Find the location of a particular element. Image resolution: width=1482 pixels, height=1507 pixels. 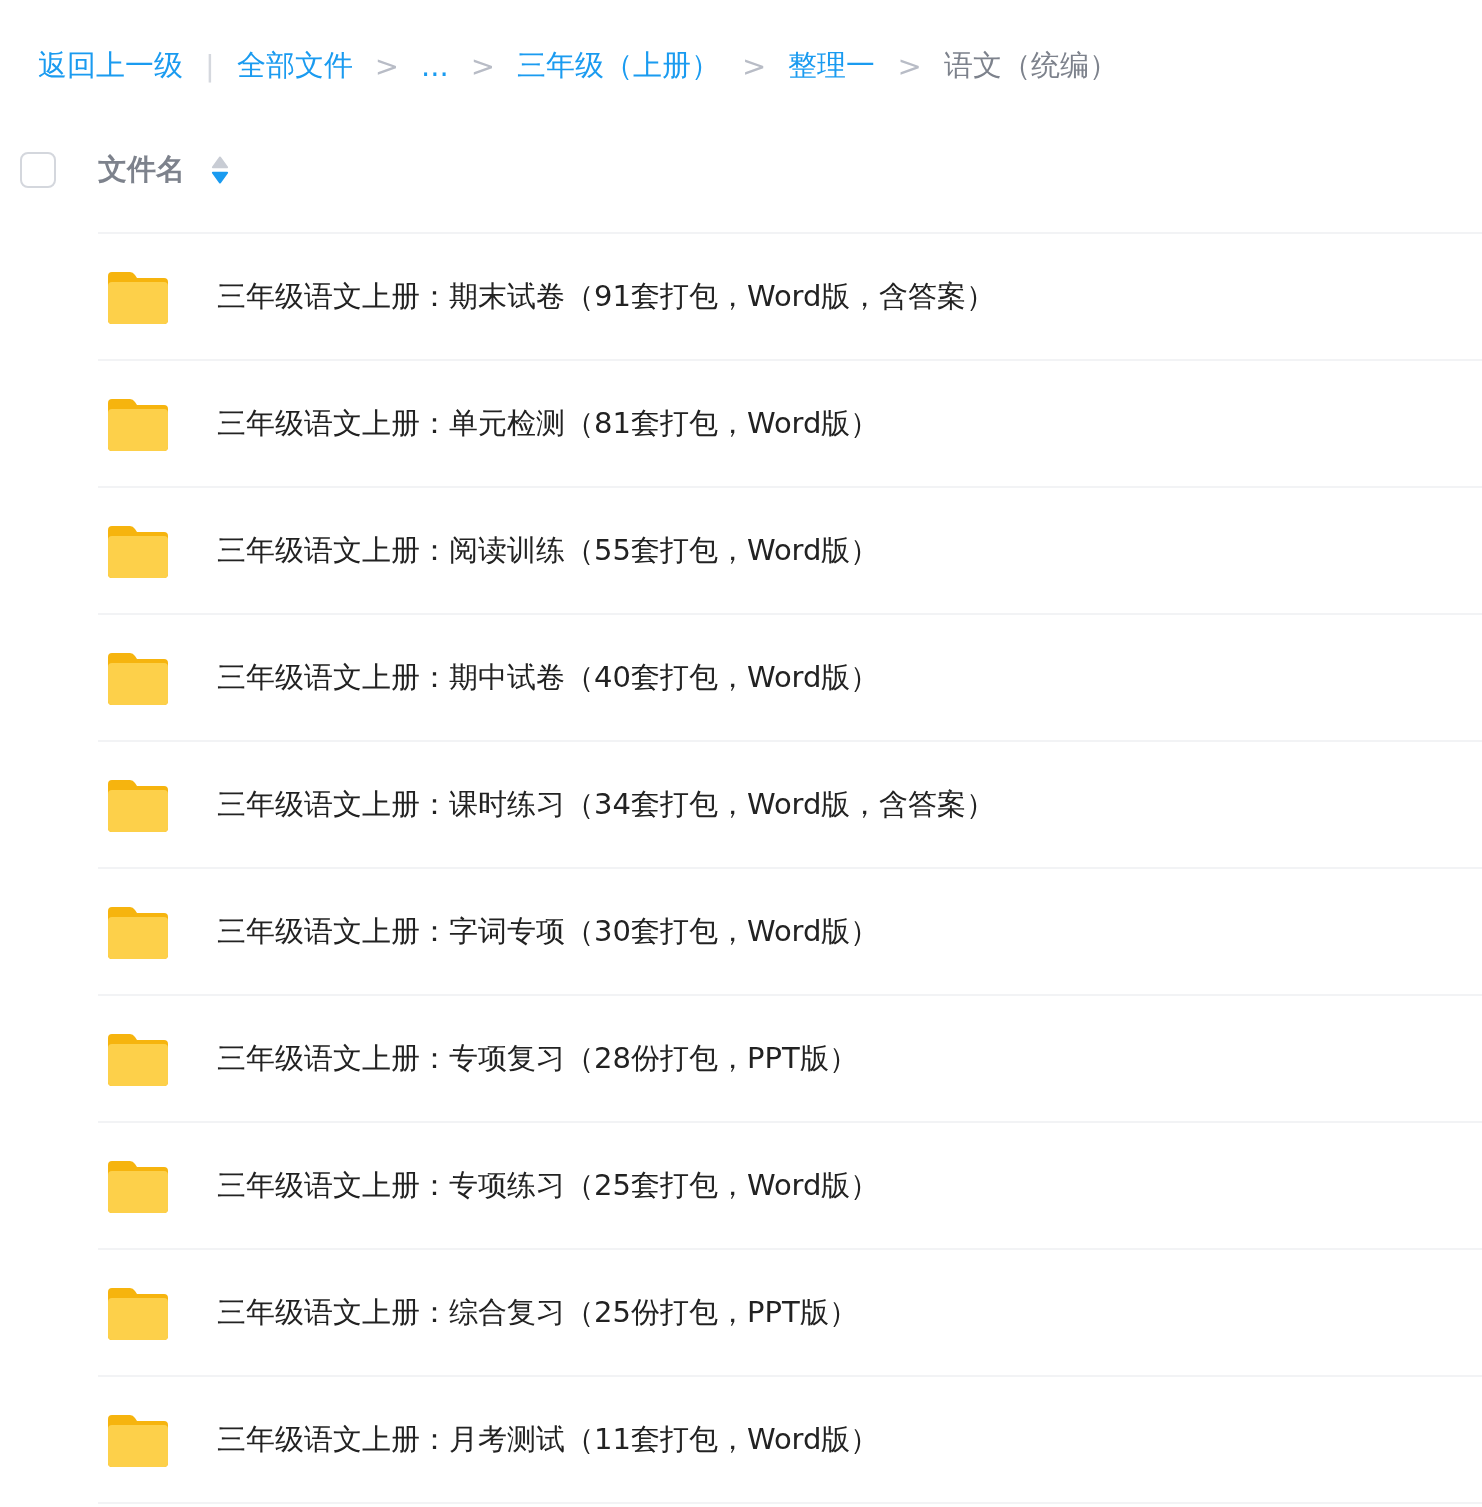

file-row: 三年级语文上册：专项复习（28份打包，PPT版） is located at coordinates (790, 1059).